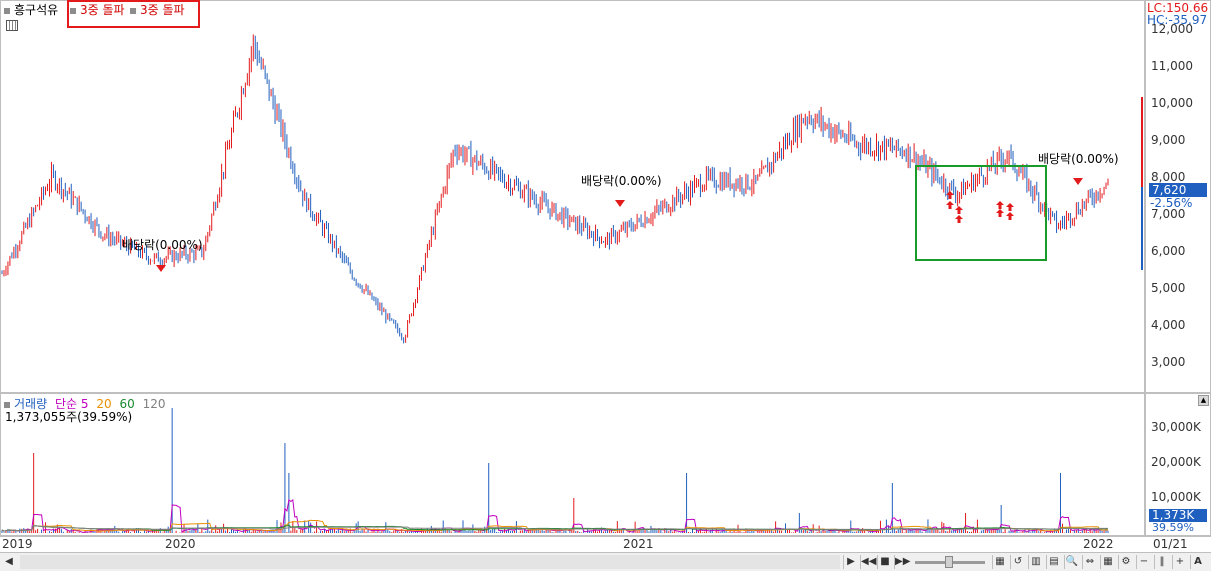 The height and width of the screenshot is (571, 1211). What do you see at coordinates (1017, 562) in the screenshot?
I see `restore-icon: ↺` at bounding box center [1017, 562].